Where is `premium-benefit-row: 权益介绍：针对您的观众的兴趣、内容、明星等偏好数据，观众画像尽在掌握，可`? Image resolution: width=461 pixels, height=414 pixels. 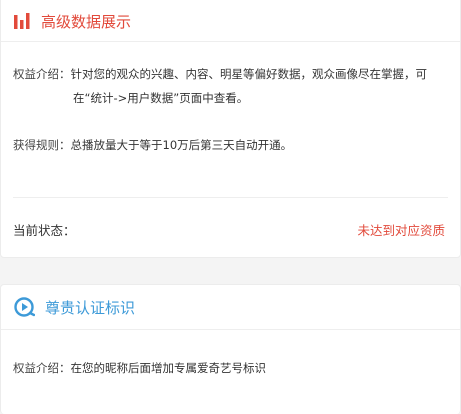 premium-benefit-row: 权益介绍：针对您的观众的兴趣、内容、明星等偏好数据，观众画像尽在掌握，可 is located at coordinates (220, 74).